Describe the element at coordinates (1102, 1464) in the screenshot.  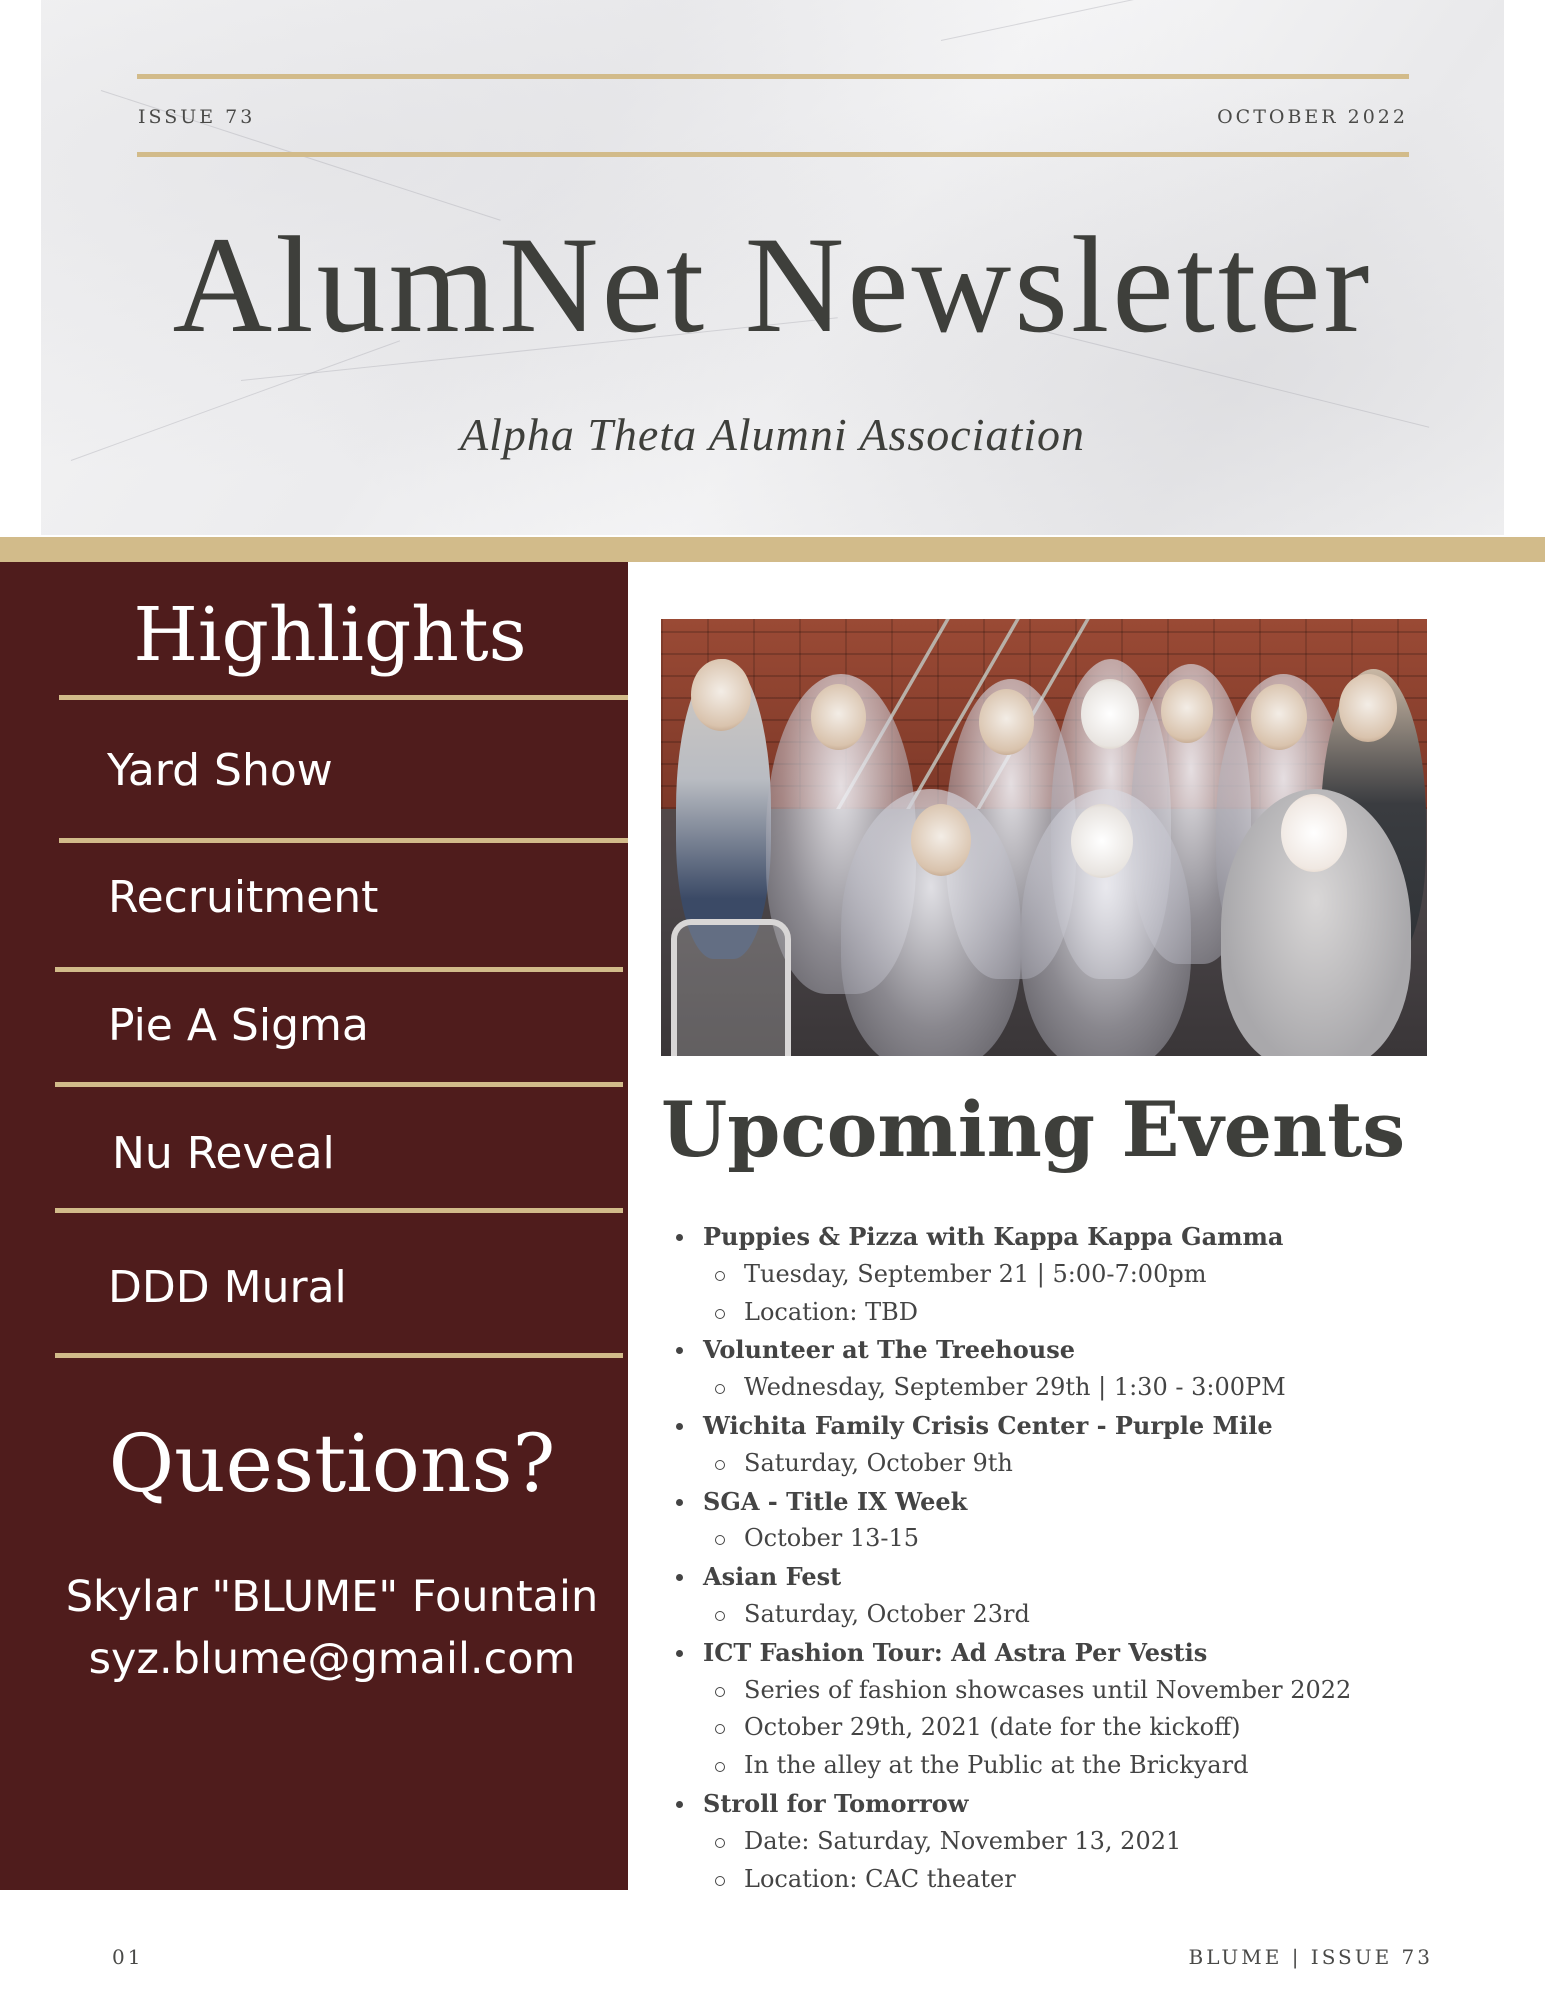
I see `event-detail: Saturday, October 9th` at that location.